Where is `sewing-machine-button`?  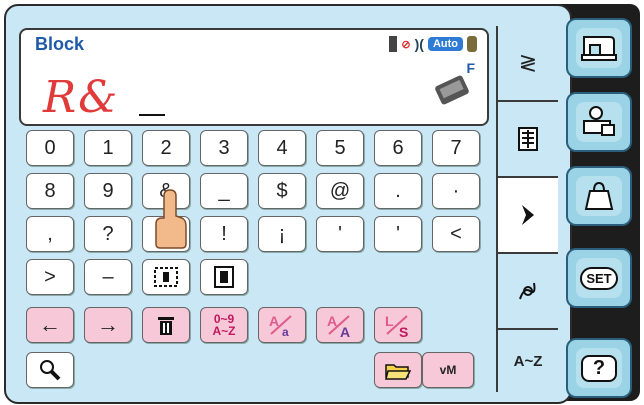 sewing-machine-button is located at coordinates (599, 48).